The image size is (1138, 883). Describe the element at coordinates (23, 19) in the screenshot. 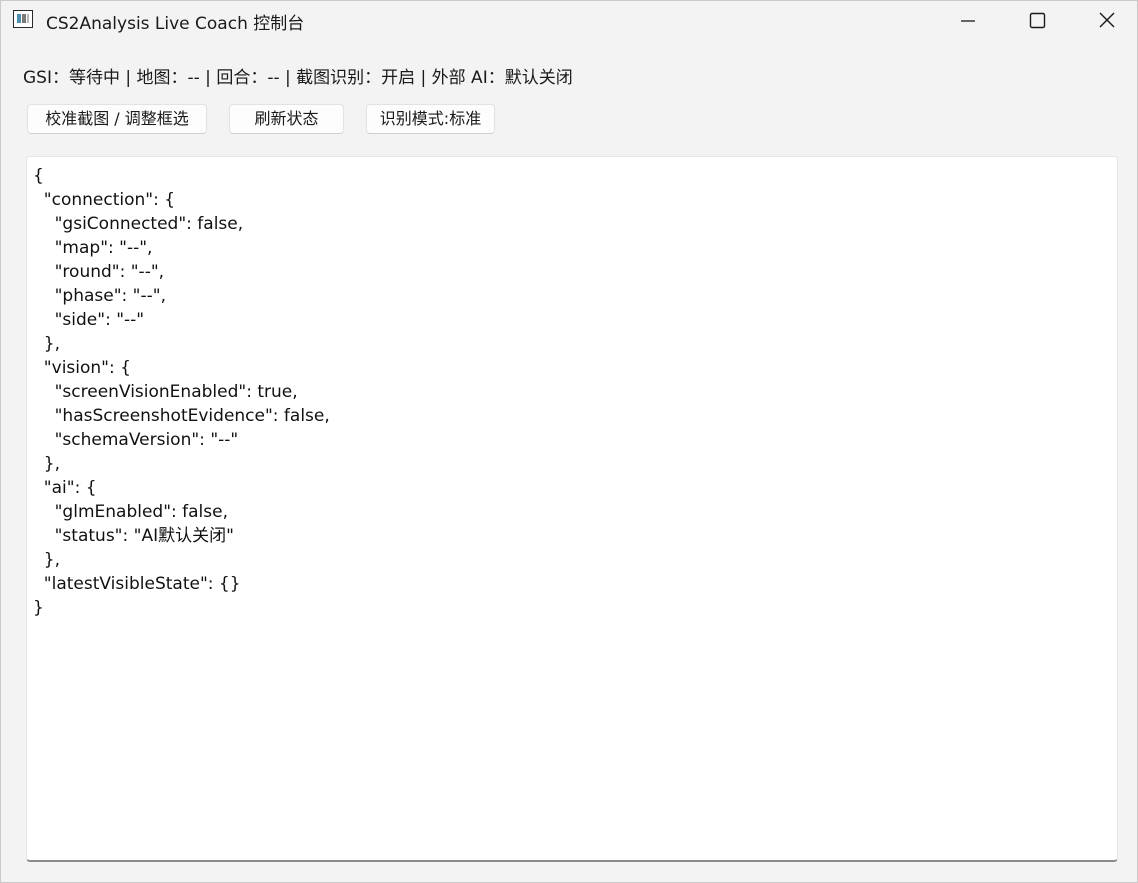

I see `app-window-icon` at that location.